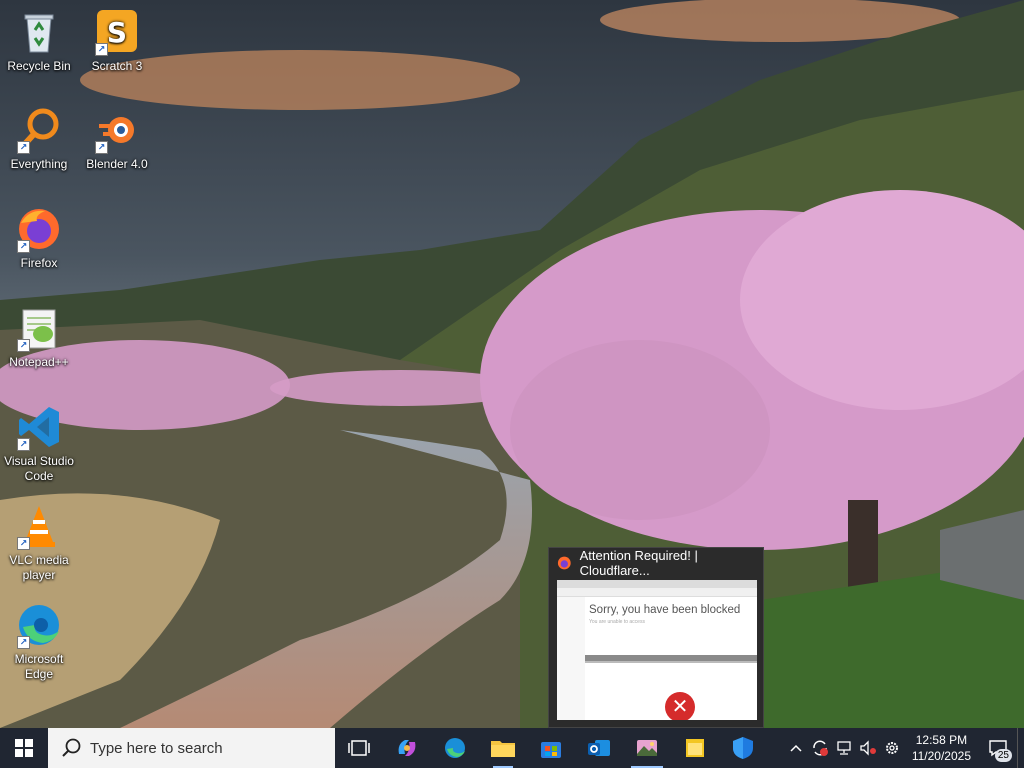  I want to click on volume-muted-icon, so click(868, 748).